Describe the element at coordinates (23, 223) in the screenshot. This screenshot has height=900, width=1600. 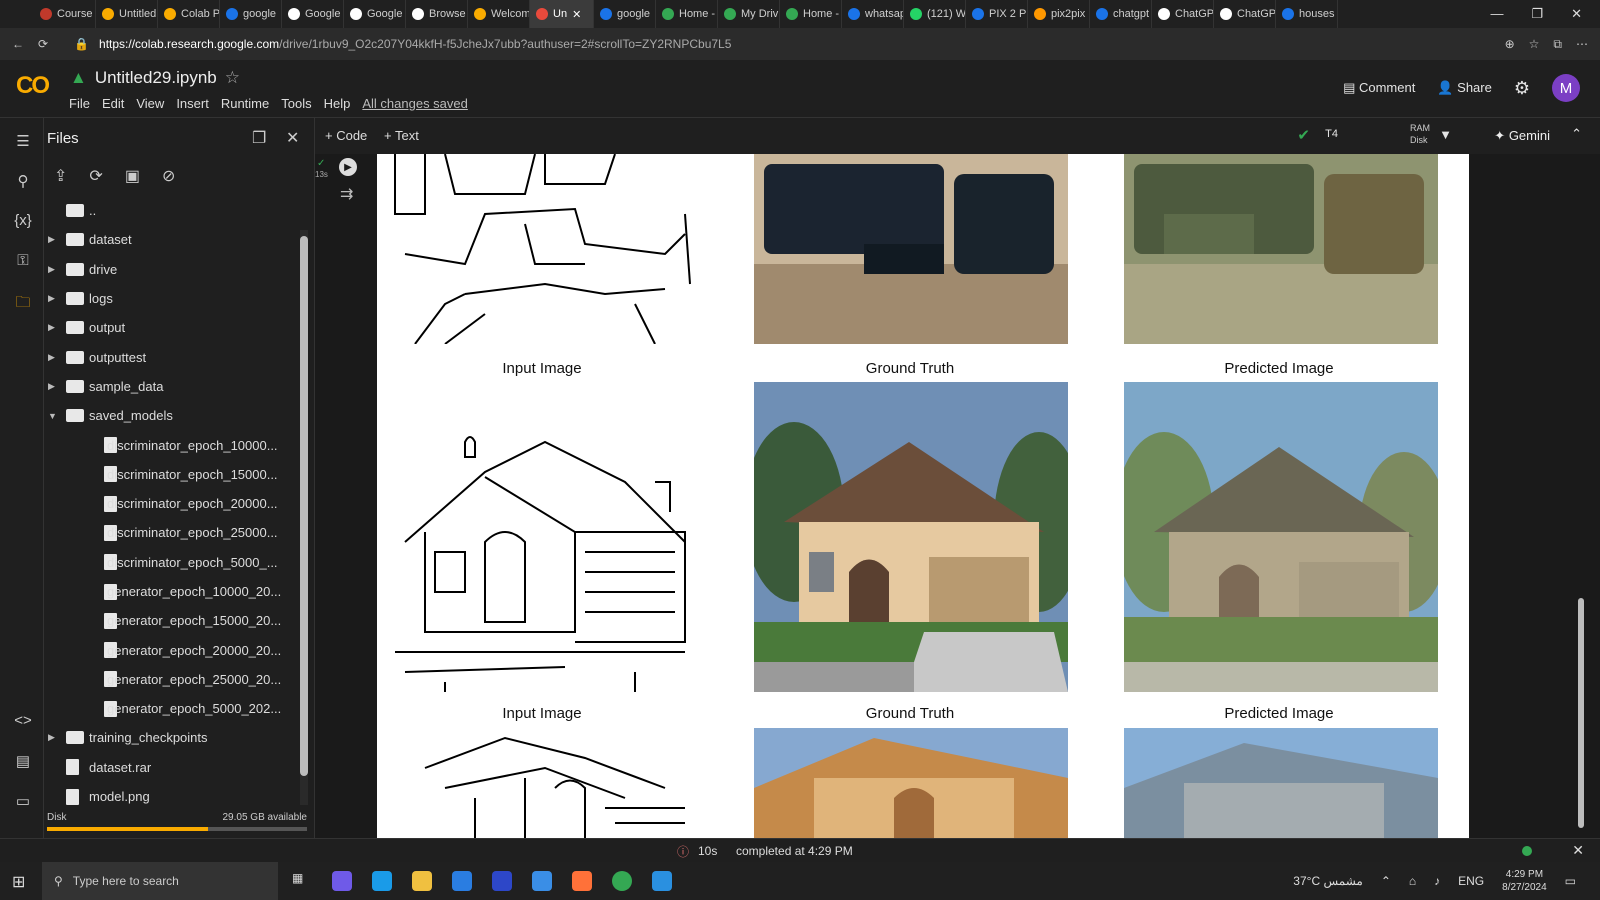
I see `variables-icon: {x}` at that location.